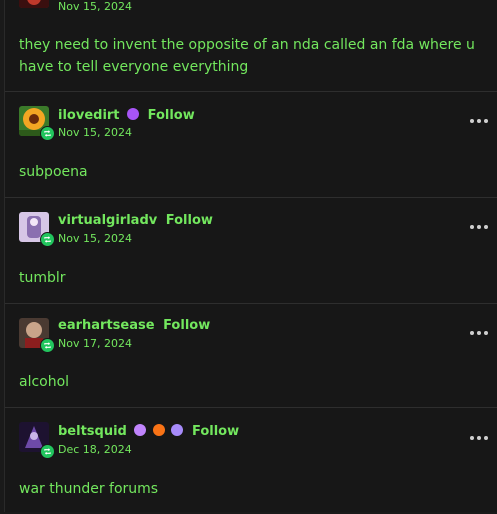 The image size is (497, 514). Describe the element at coordinates (34, 4) in the screenshot. I see `avatar` at that location.